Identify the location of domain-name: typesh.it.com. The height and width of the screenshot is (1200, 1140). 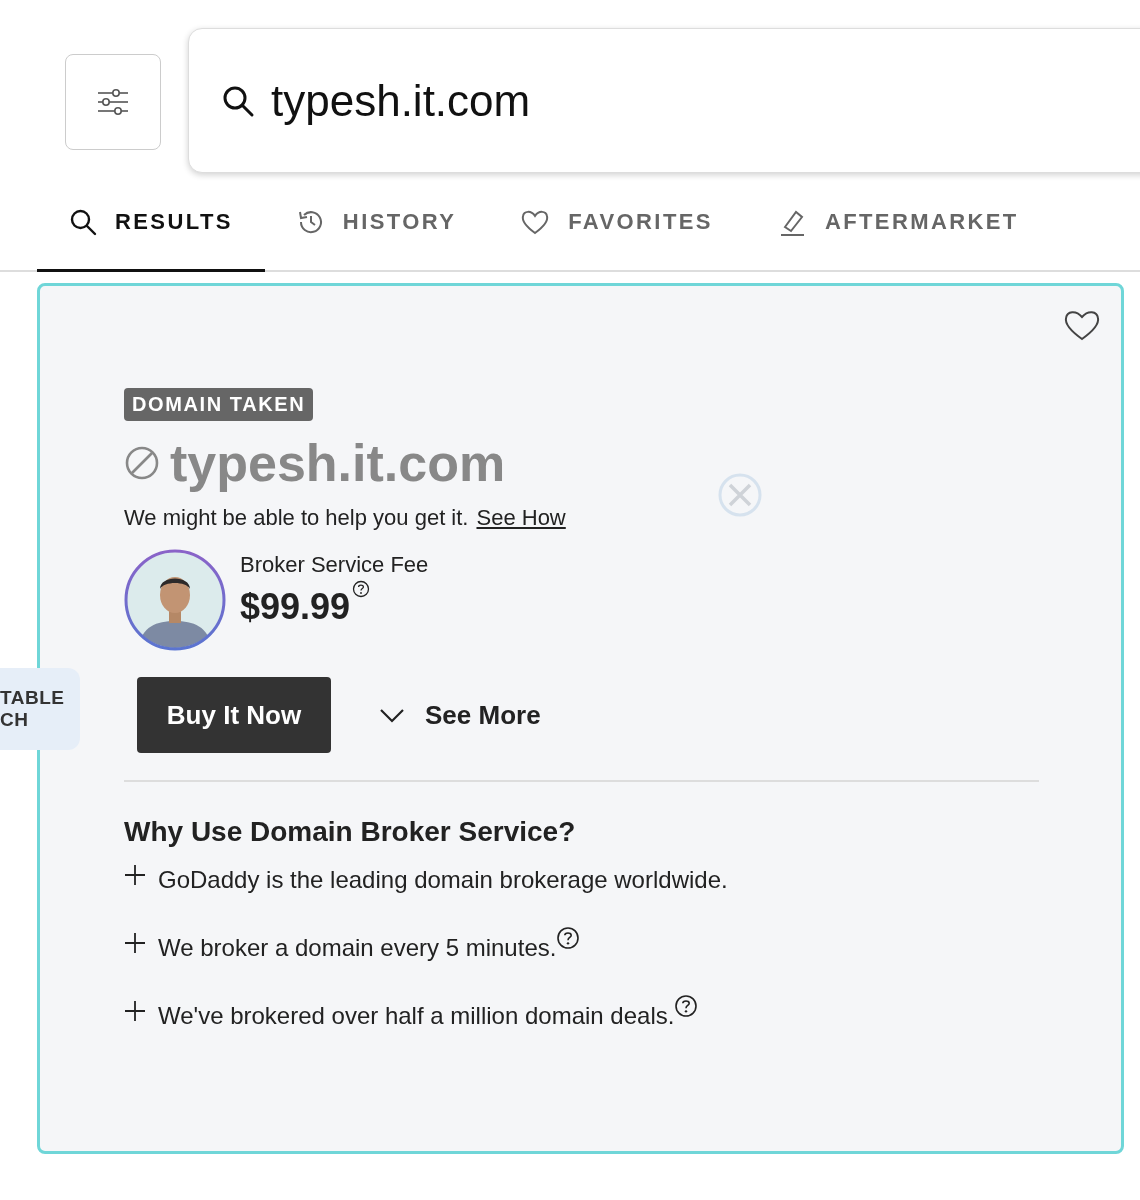
(338, 463).